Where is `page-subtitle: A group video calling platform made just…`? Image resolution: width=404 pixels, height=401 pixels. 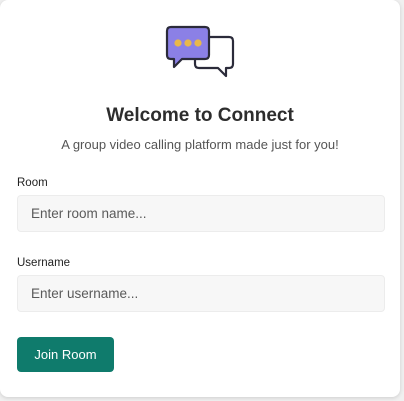 page-subtitle: A group video calling platform made just… is located at coordinates (200, 144).